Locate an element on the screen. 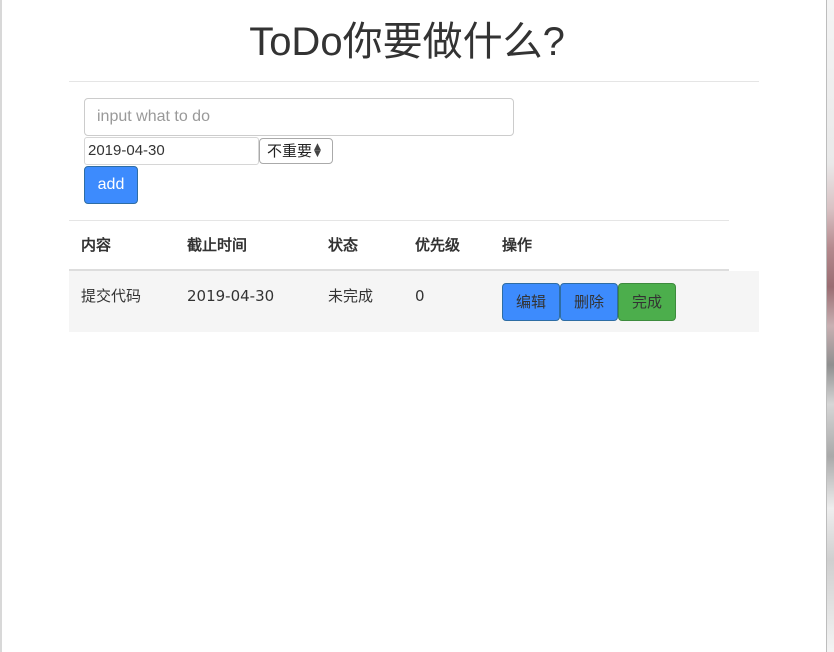 The height and width of the screenshot is (652, 834). todo-priority-cell: 0 is located at coordinates (420, 296).